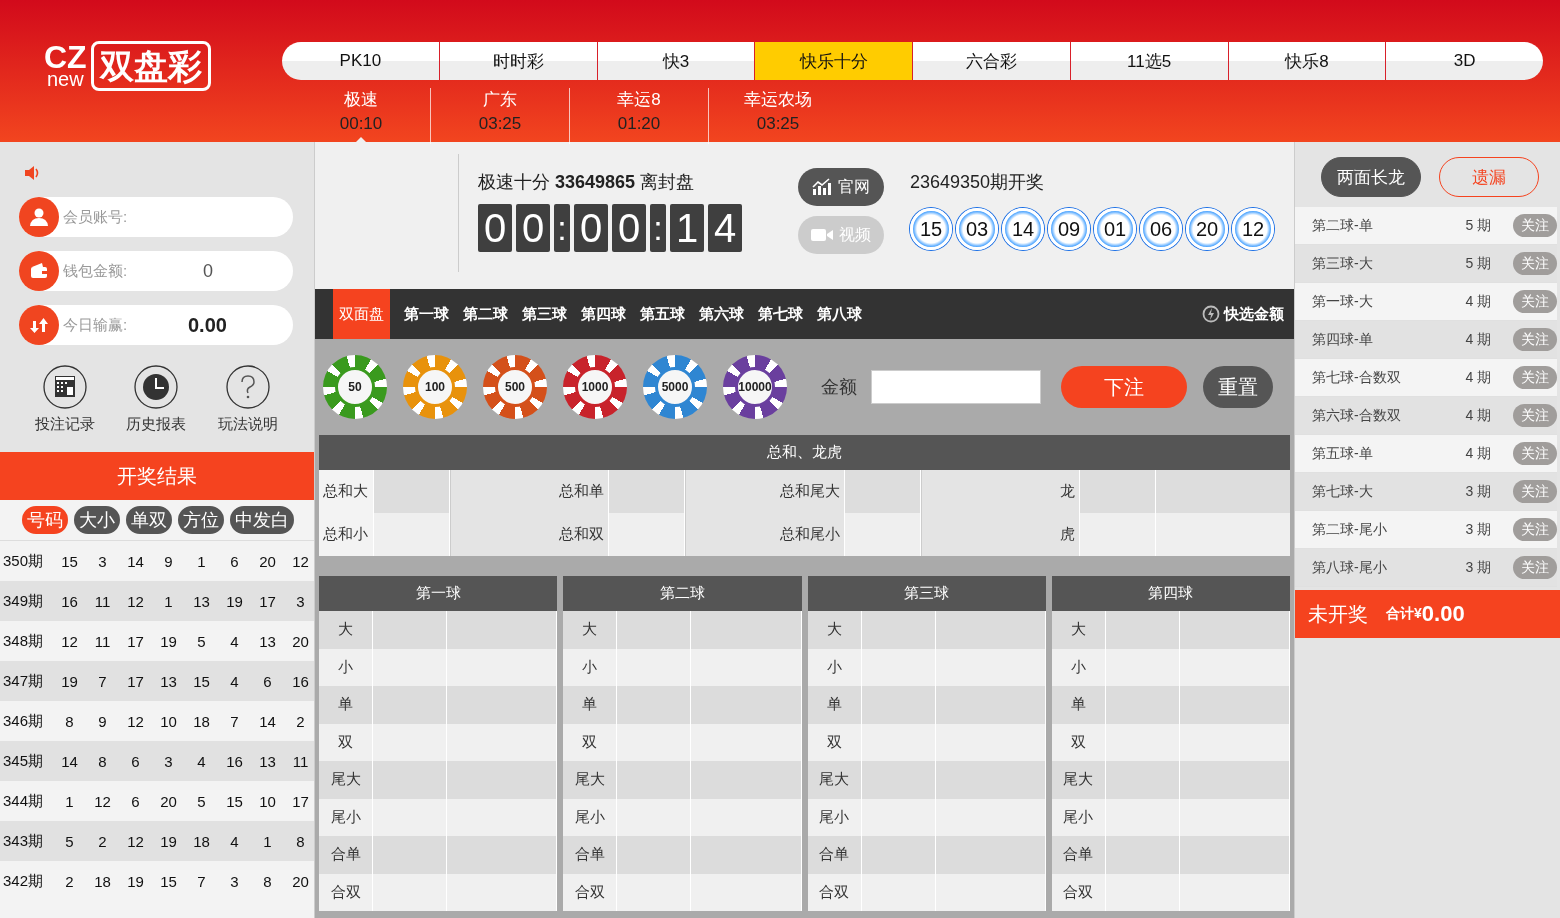  Describe the element at coordinates (346, 491) in the screenshot. I see `bet-option-cell: 总和大` at that location.